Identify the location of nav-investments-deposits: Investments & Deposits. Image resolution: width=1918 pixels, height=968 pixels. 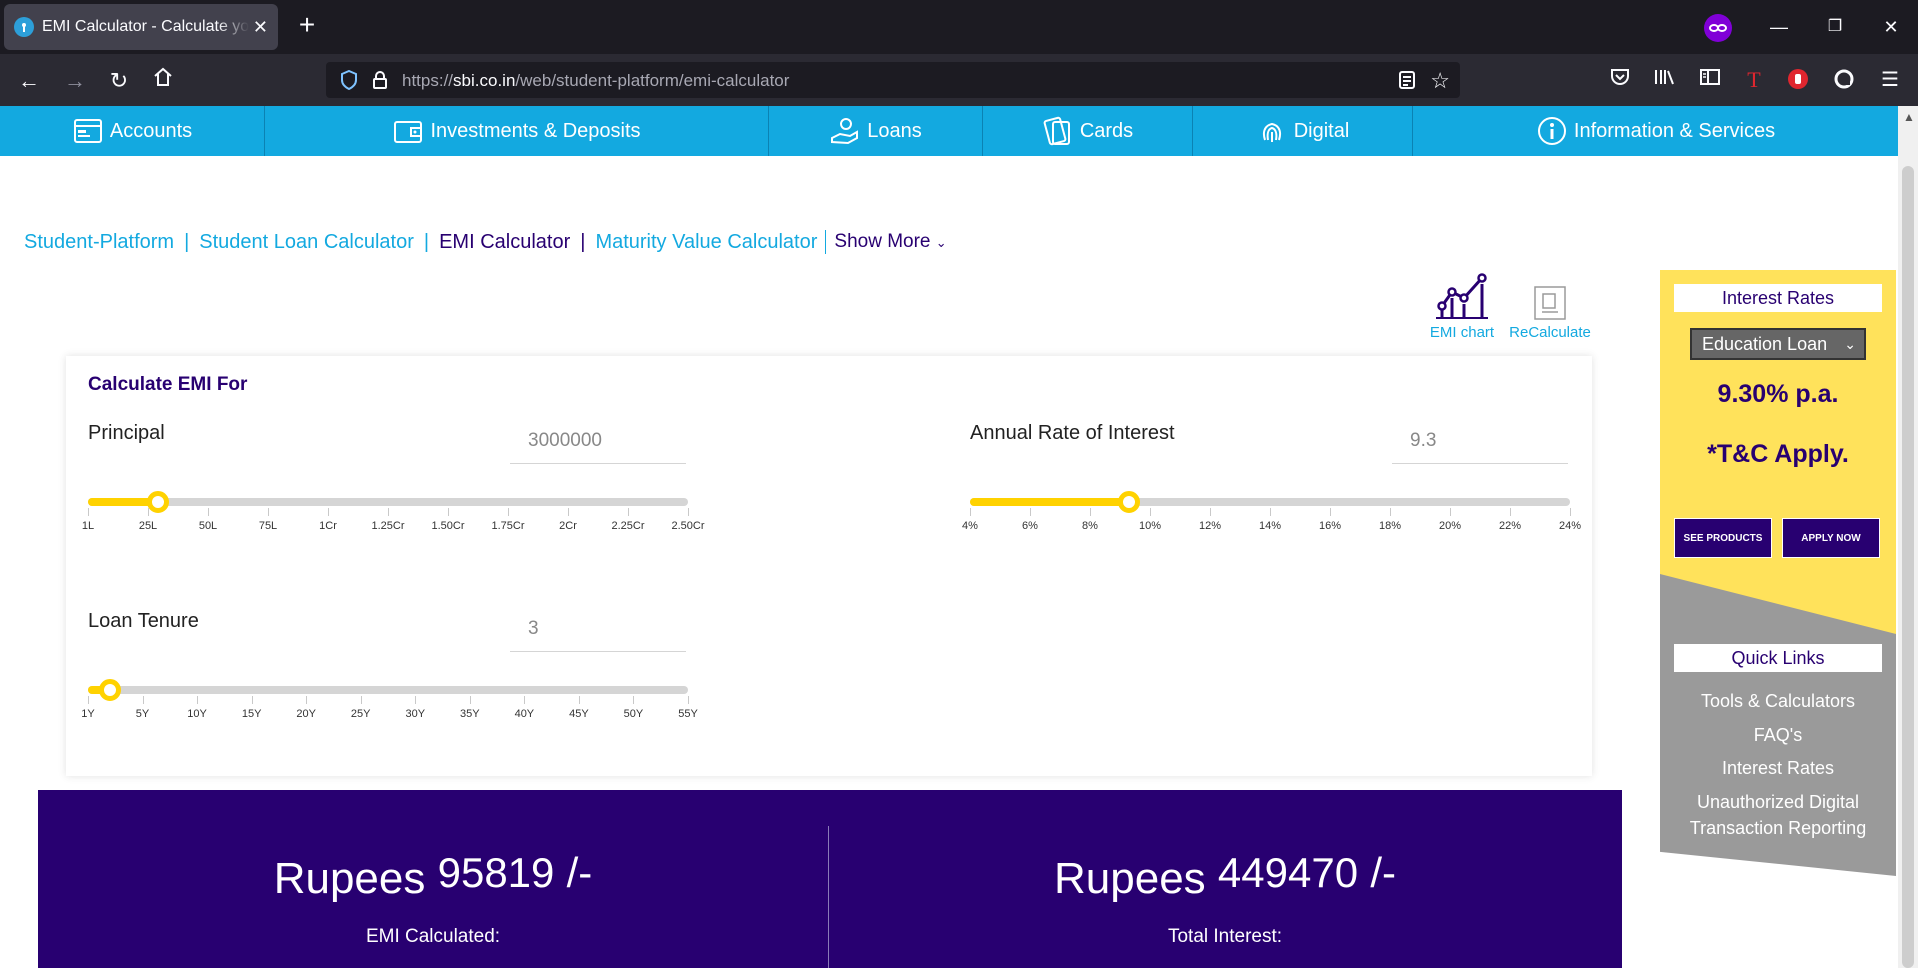
(517, 131).